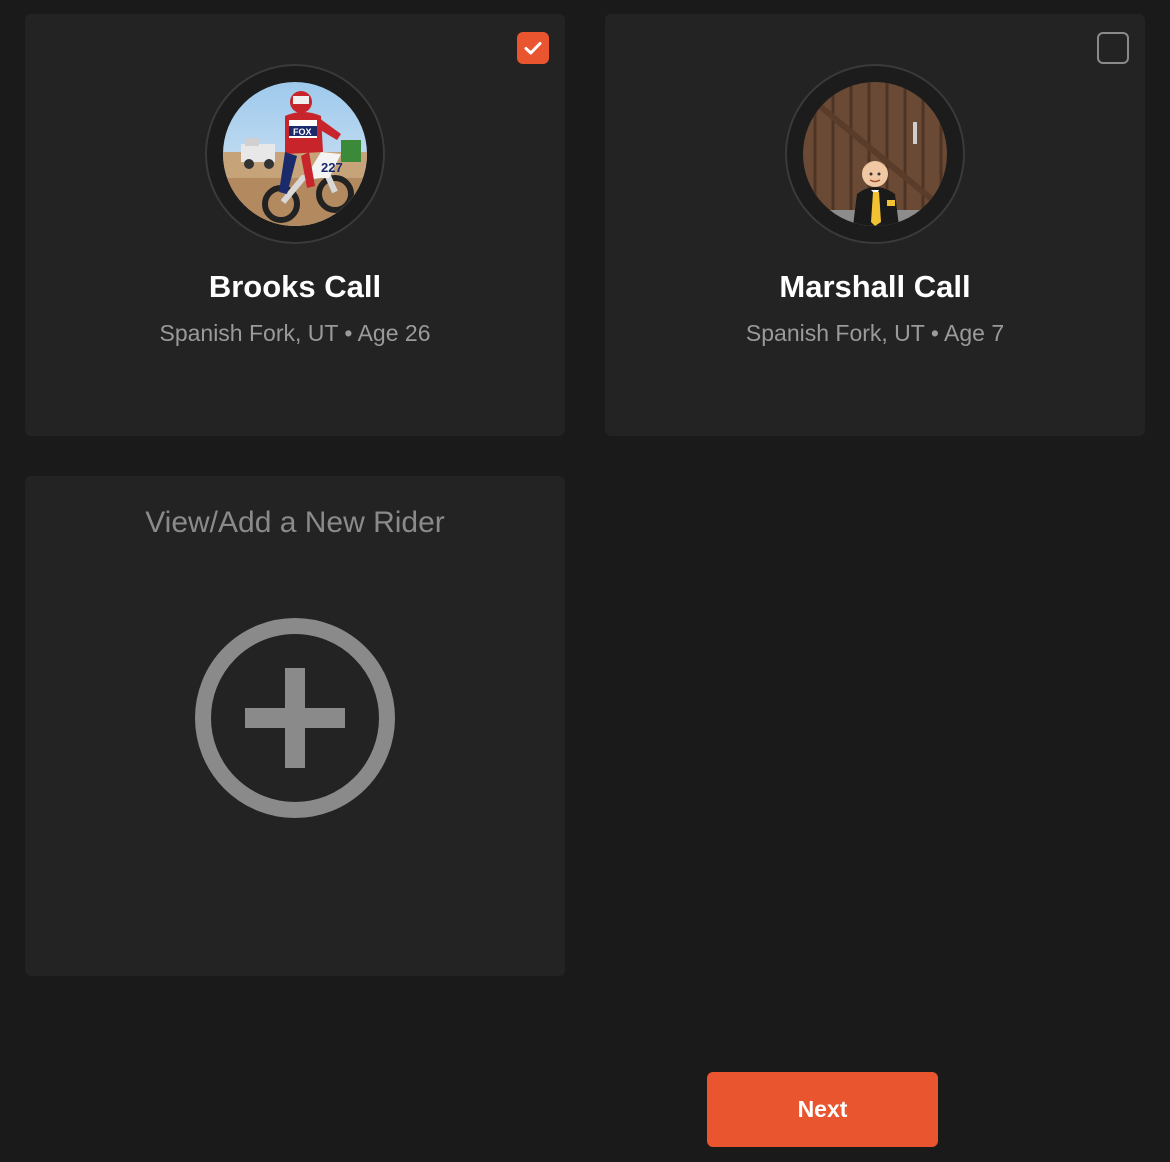  Describe the element at coordinates (974, 333) in the screenshot. I see `rider-age: Age 7` at that location.